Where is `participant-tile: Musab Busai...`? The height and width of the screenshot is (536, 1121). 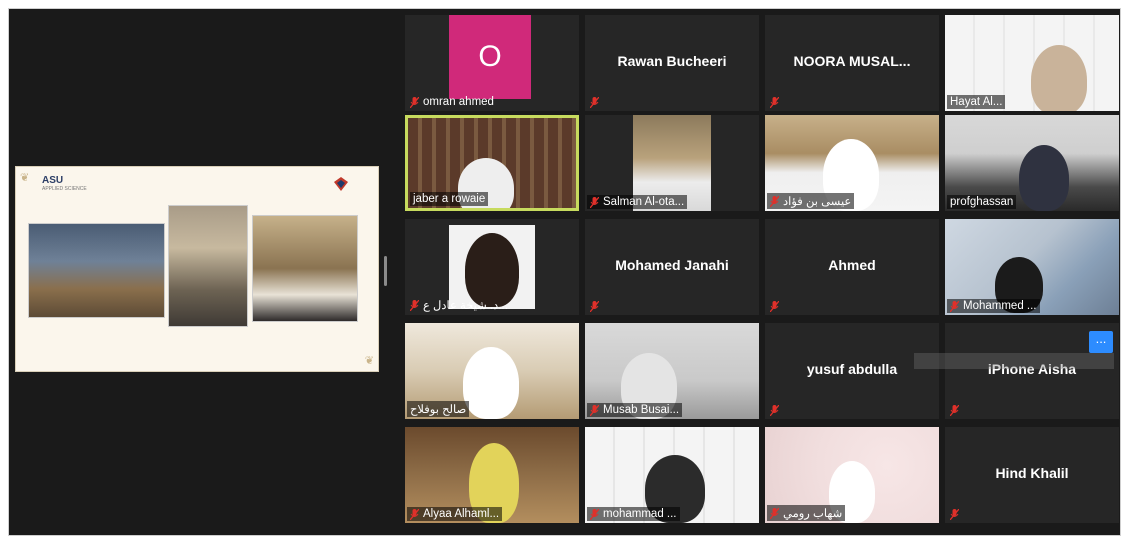 participant-tile: Musab Busai... is located at coordinates (672, 371).